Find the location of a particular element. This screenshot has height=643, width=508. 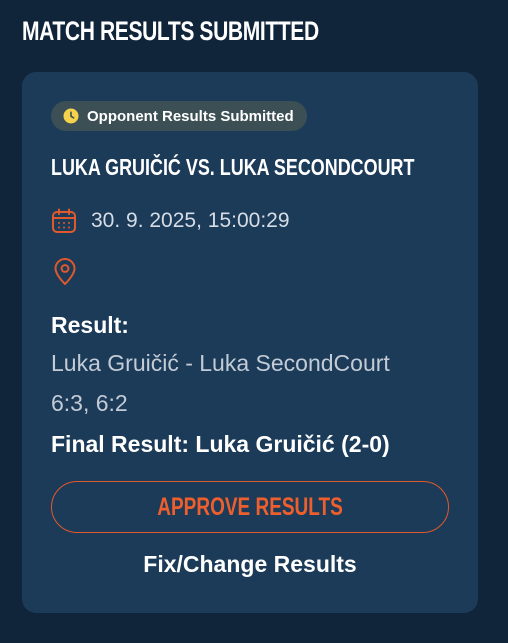

approve-results-button: APPROVE RESULTS is located at coordinates (250, 507).